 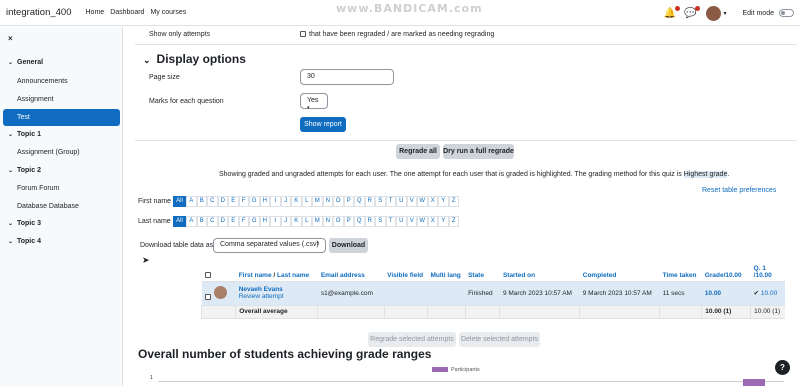 I want to click on page-size-input: 30, so click(x=347, y=77).